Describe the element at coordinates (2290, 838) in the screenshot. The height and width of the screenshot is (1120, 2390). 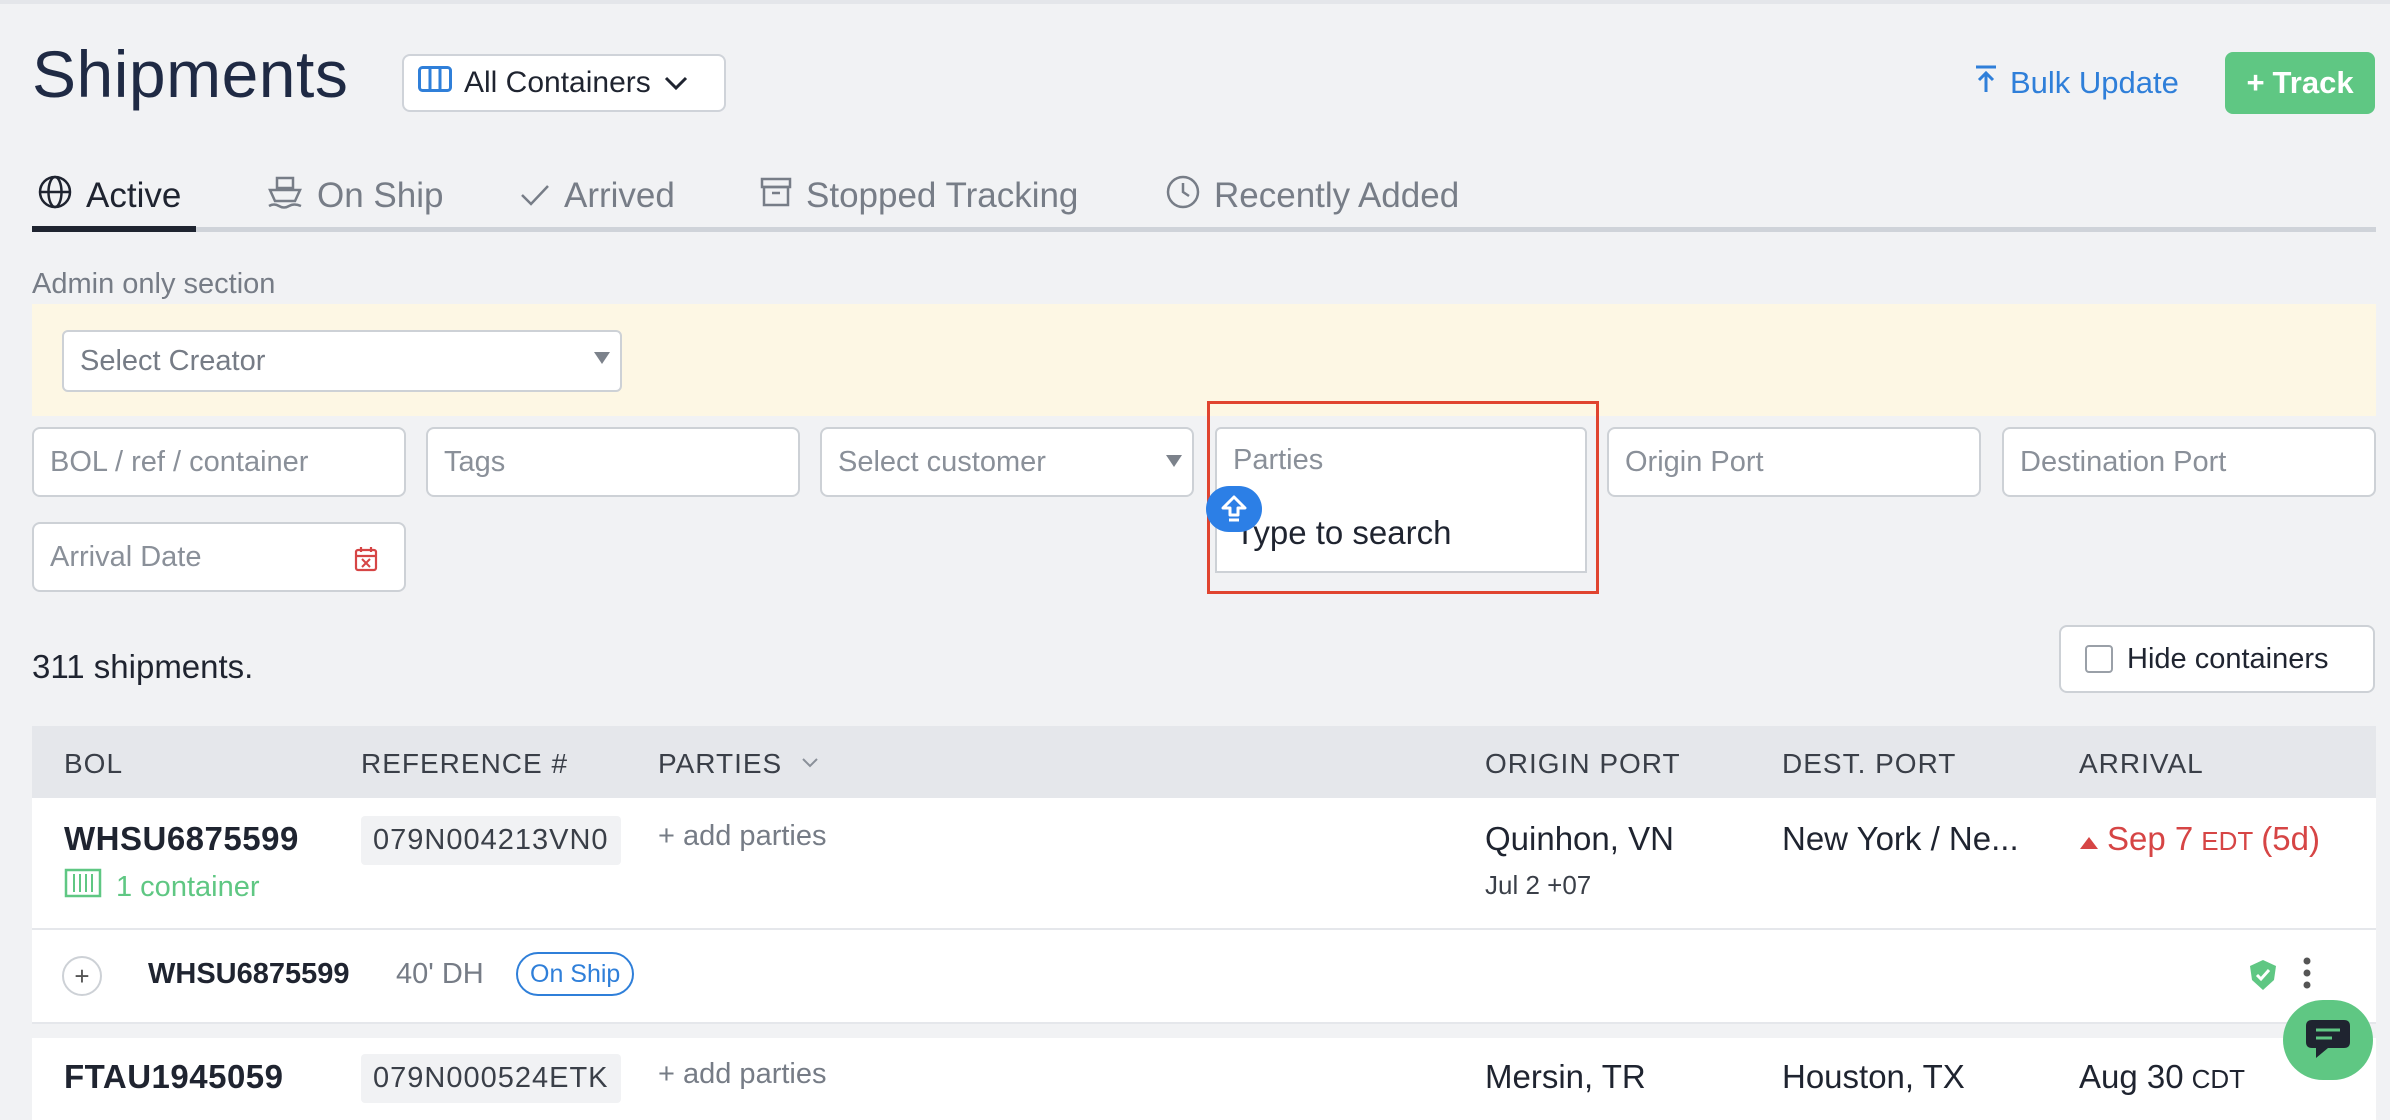
I see `arrival-delay: (5d)` at that location.